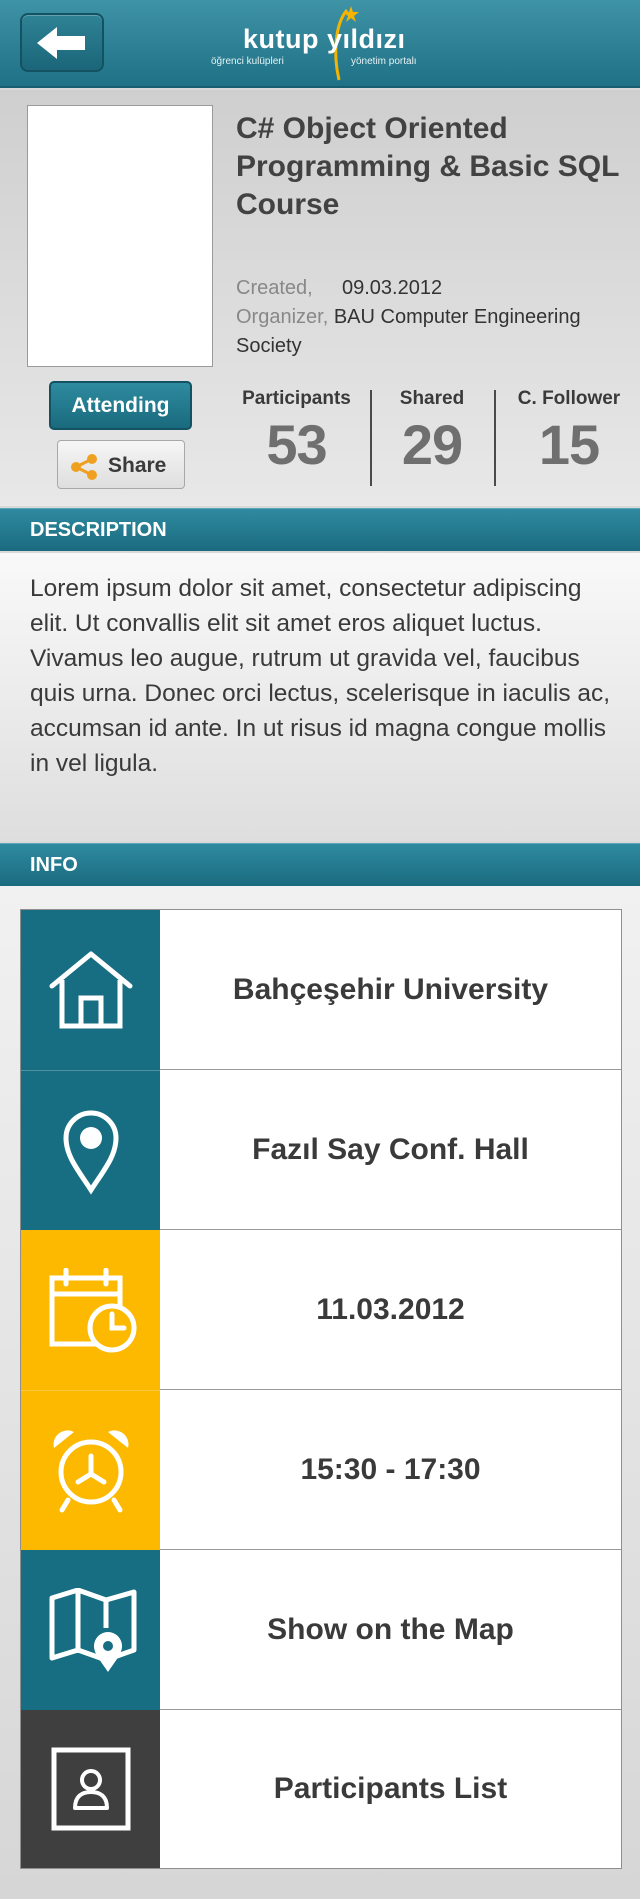 This screenshot has height=1899, width=640. I want to click on alarm-clock-icon, so click(91, 1471).